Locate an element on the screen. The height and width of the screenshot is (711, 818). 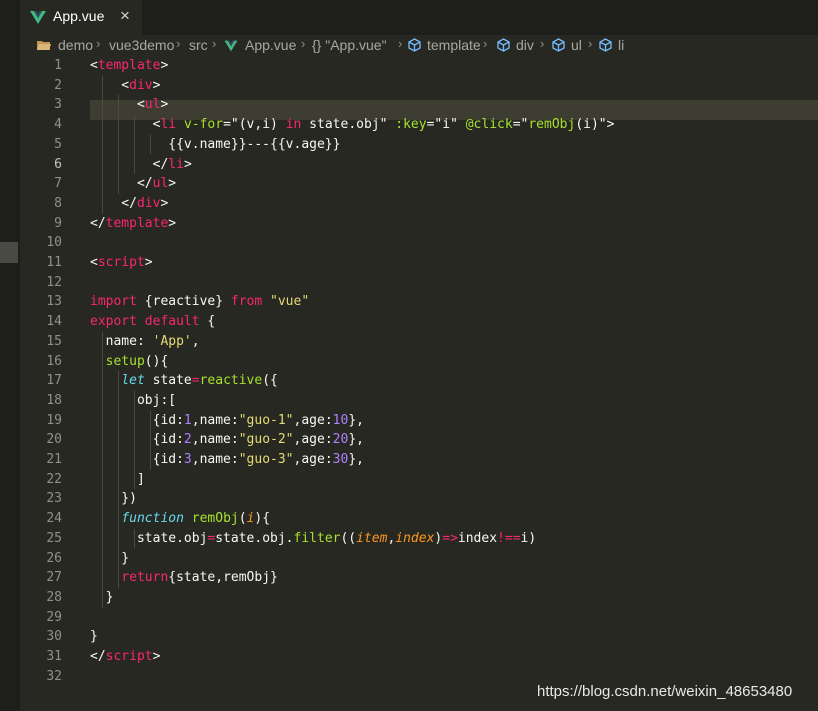
code-token: "vue" is located at coordinates (290, 302).